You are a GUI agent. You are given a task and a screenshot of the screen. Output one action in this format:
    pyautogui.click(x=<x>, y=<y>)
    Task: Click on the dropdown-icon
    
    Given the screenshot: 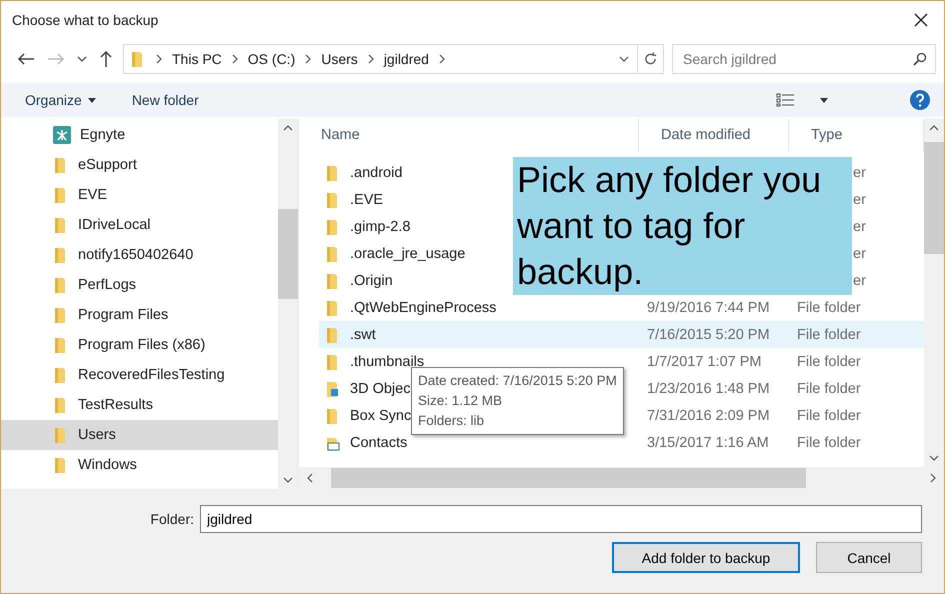 What is the action you would take?
    pyautogui.click(x=624, y=59)
    